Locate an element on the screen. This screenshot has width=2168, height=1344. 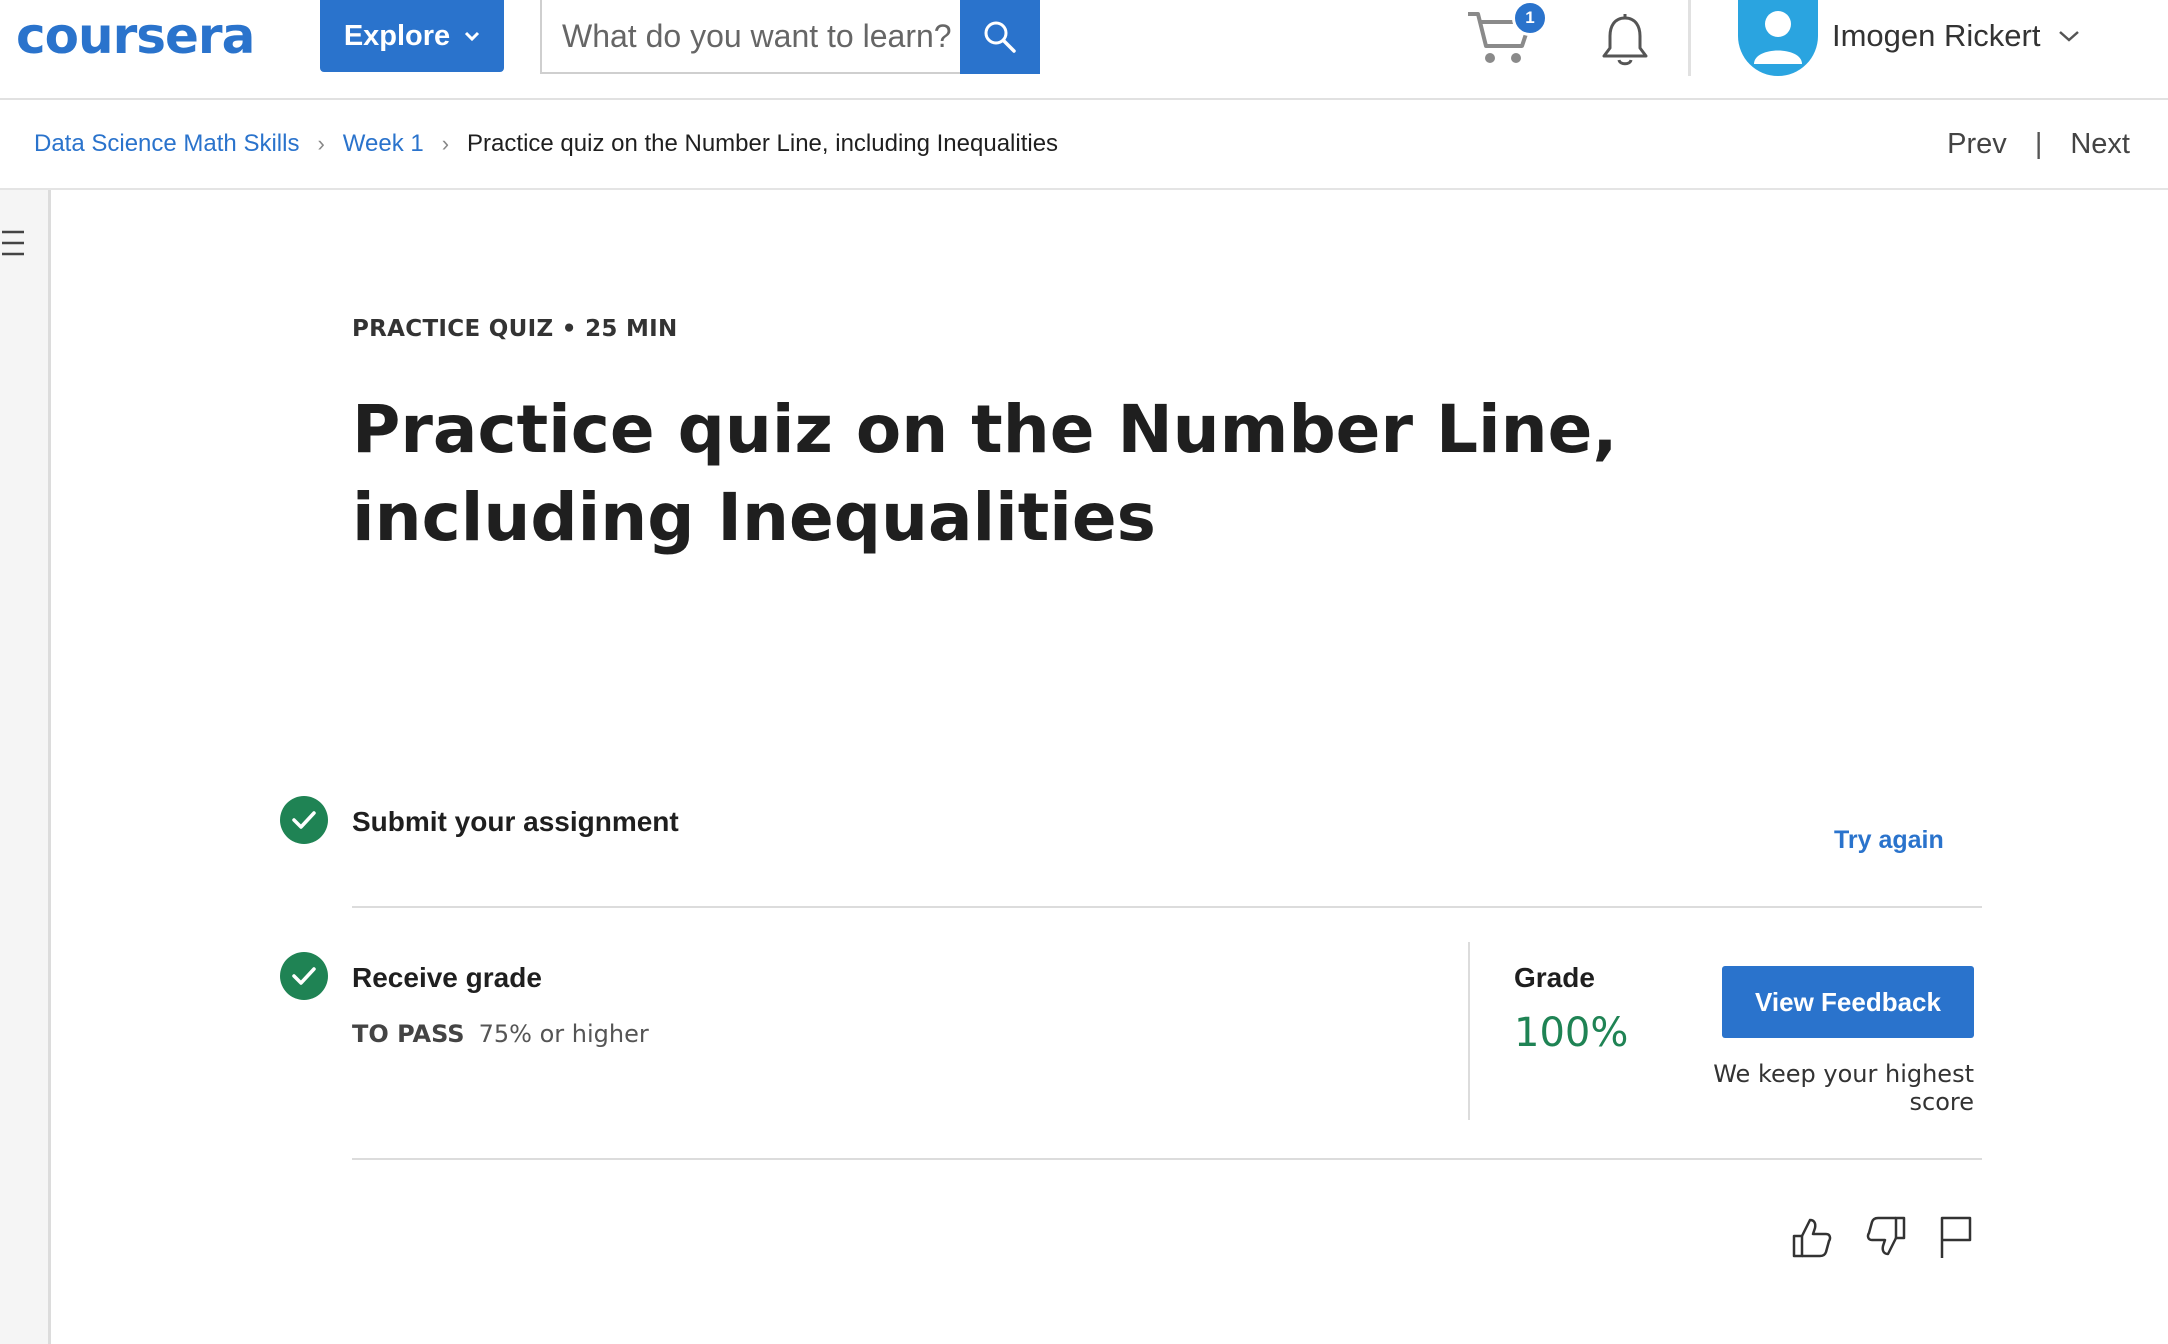
submit-assignment-label: Submit your assignment is located at coordinates (515, 821).